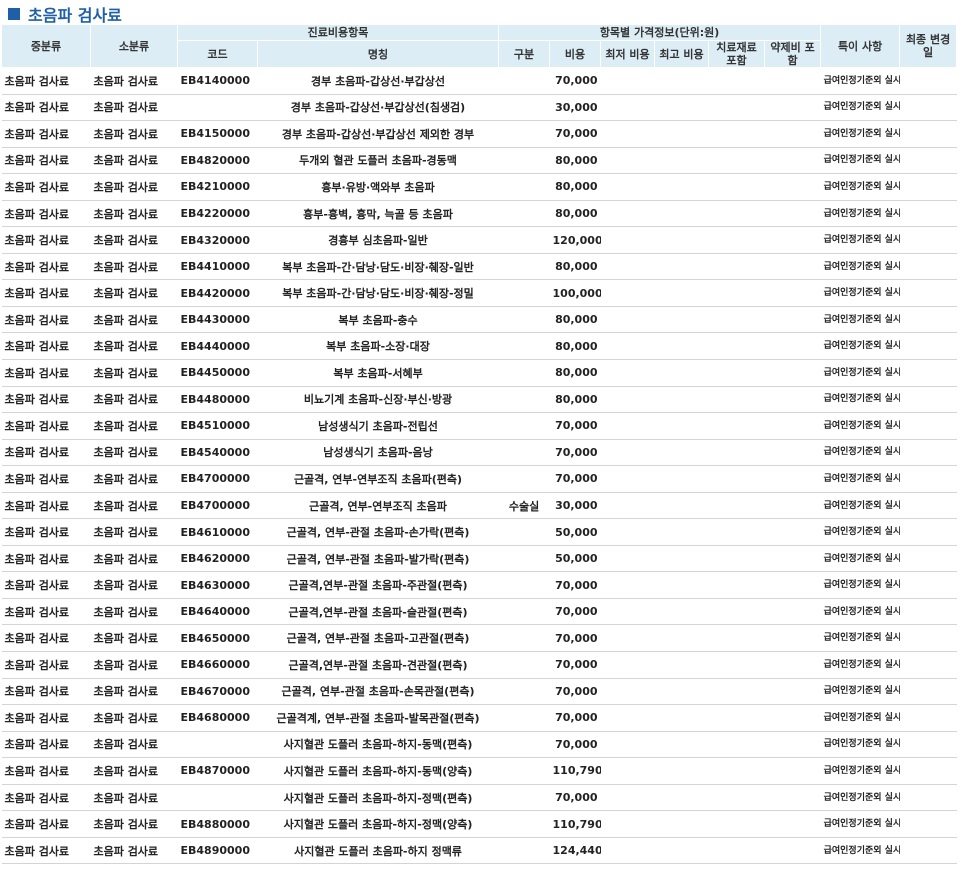  Describe the element at coordinates (378, 479) in the screenshot. I see `item-name-cell: 근골격, 연부-연부조직 초음파(편측)` at that location.